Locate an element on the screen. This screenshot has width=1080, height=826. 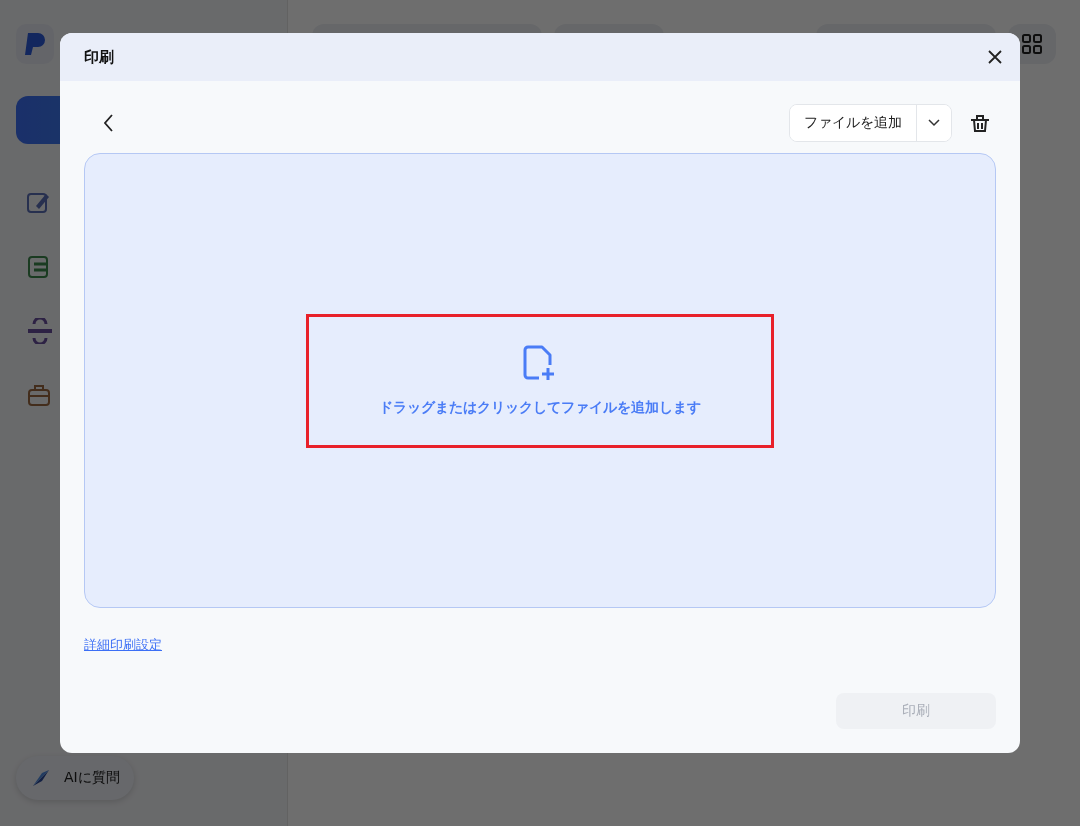
add-file-button: ファイルを追加 is located at coordinates (853, 123).